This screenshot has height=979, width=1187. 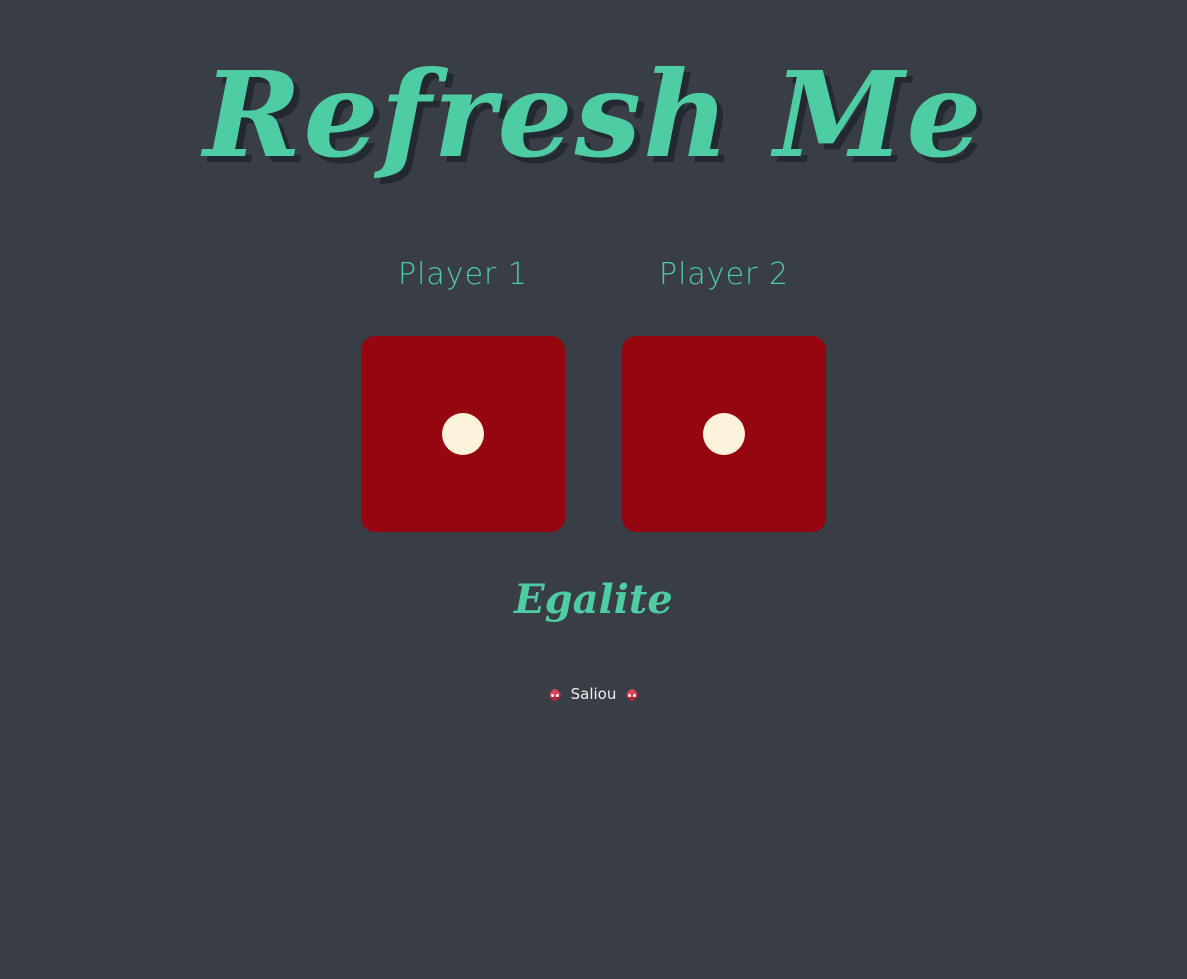 What do you see at coordinates (593, 114) in the screenshot?
I see `page-title: Refresh Me` at bounding box center [593, 114].